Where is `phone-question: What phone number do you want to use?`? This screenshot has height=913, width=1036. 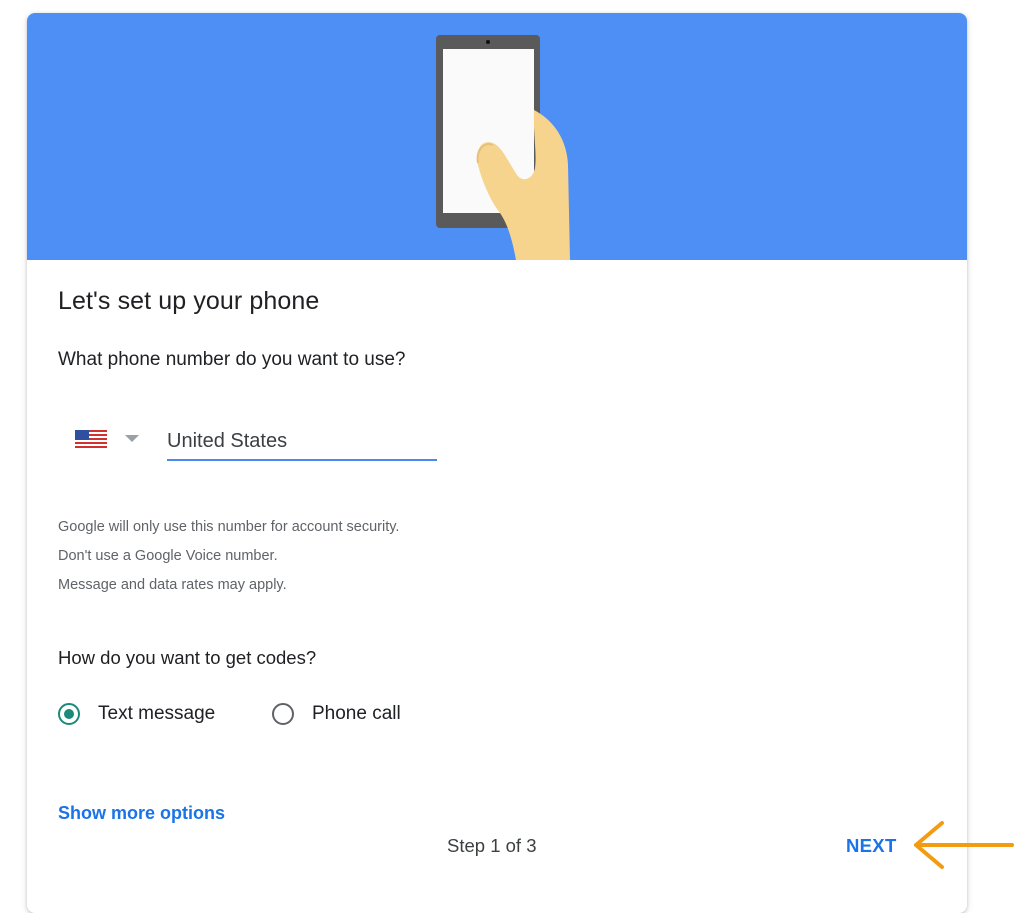 phone-question: What phone number do you want to use? is located at coordinates (232, 359).